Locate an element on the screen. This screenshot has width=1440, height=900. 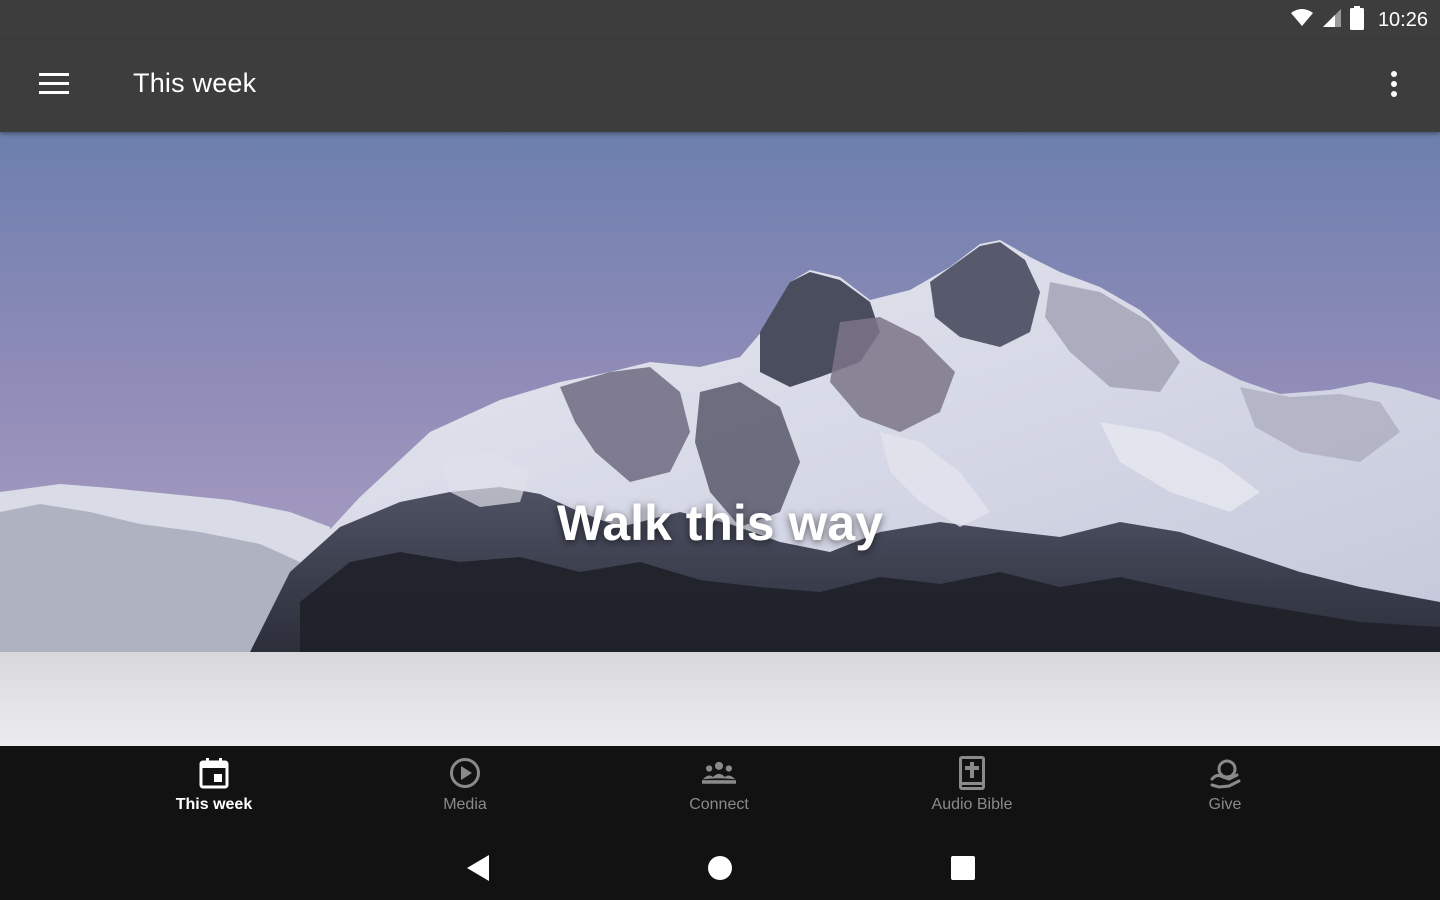
home-icon is located at coordinates (720, 870).